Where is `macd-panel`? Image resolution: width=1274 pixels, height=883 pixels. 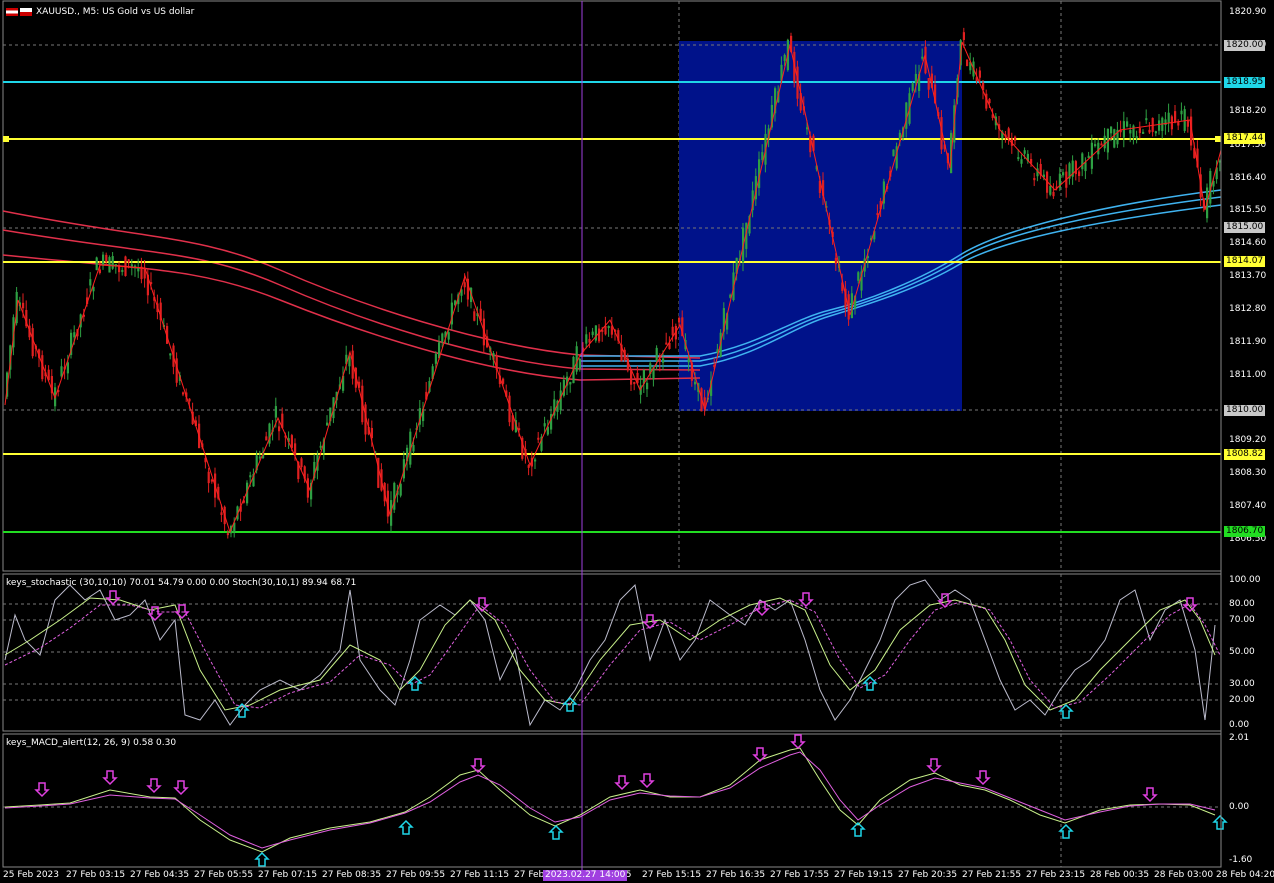 macd-panel is located at coordinates (612, 800).